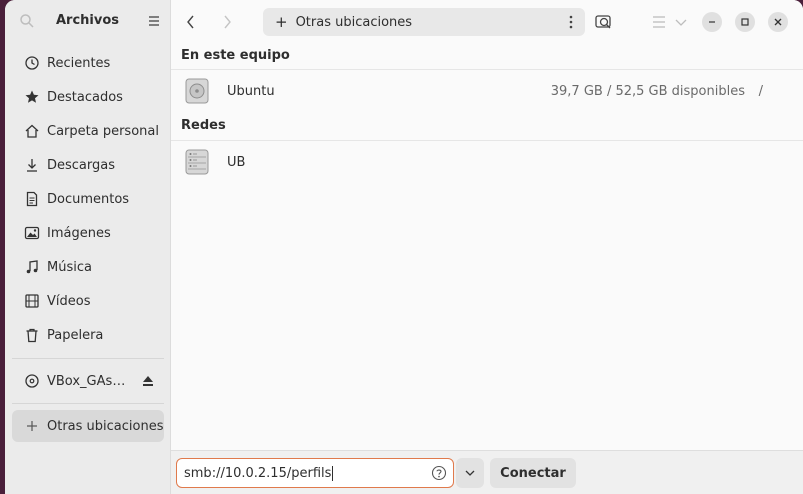 The image size is (803, 494). I want to click on star-icon, so click(32, 96).